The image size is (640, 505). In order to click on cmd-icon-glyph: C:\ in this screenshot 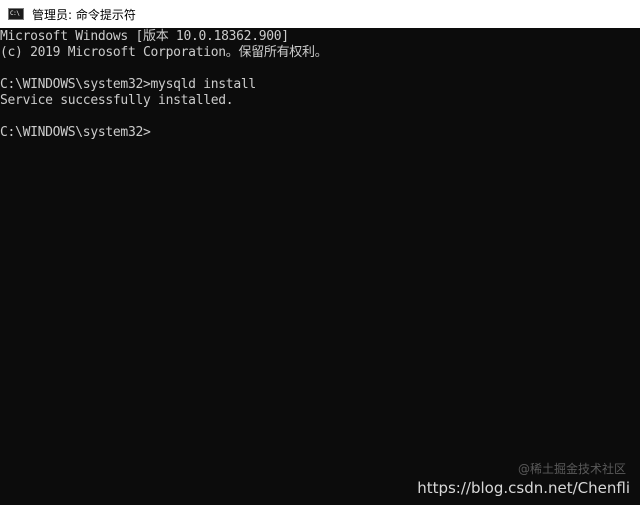, I will do `click(15, 13)`.